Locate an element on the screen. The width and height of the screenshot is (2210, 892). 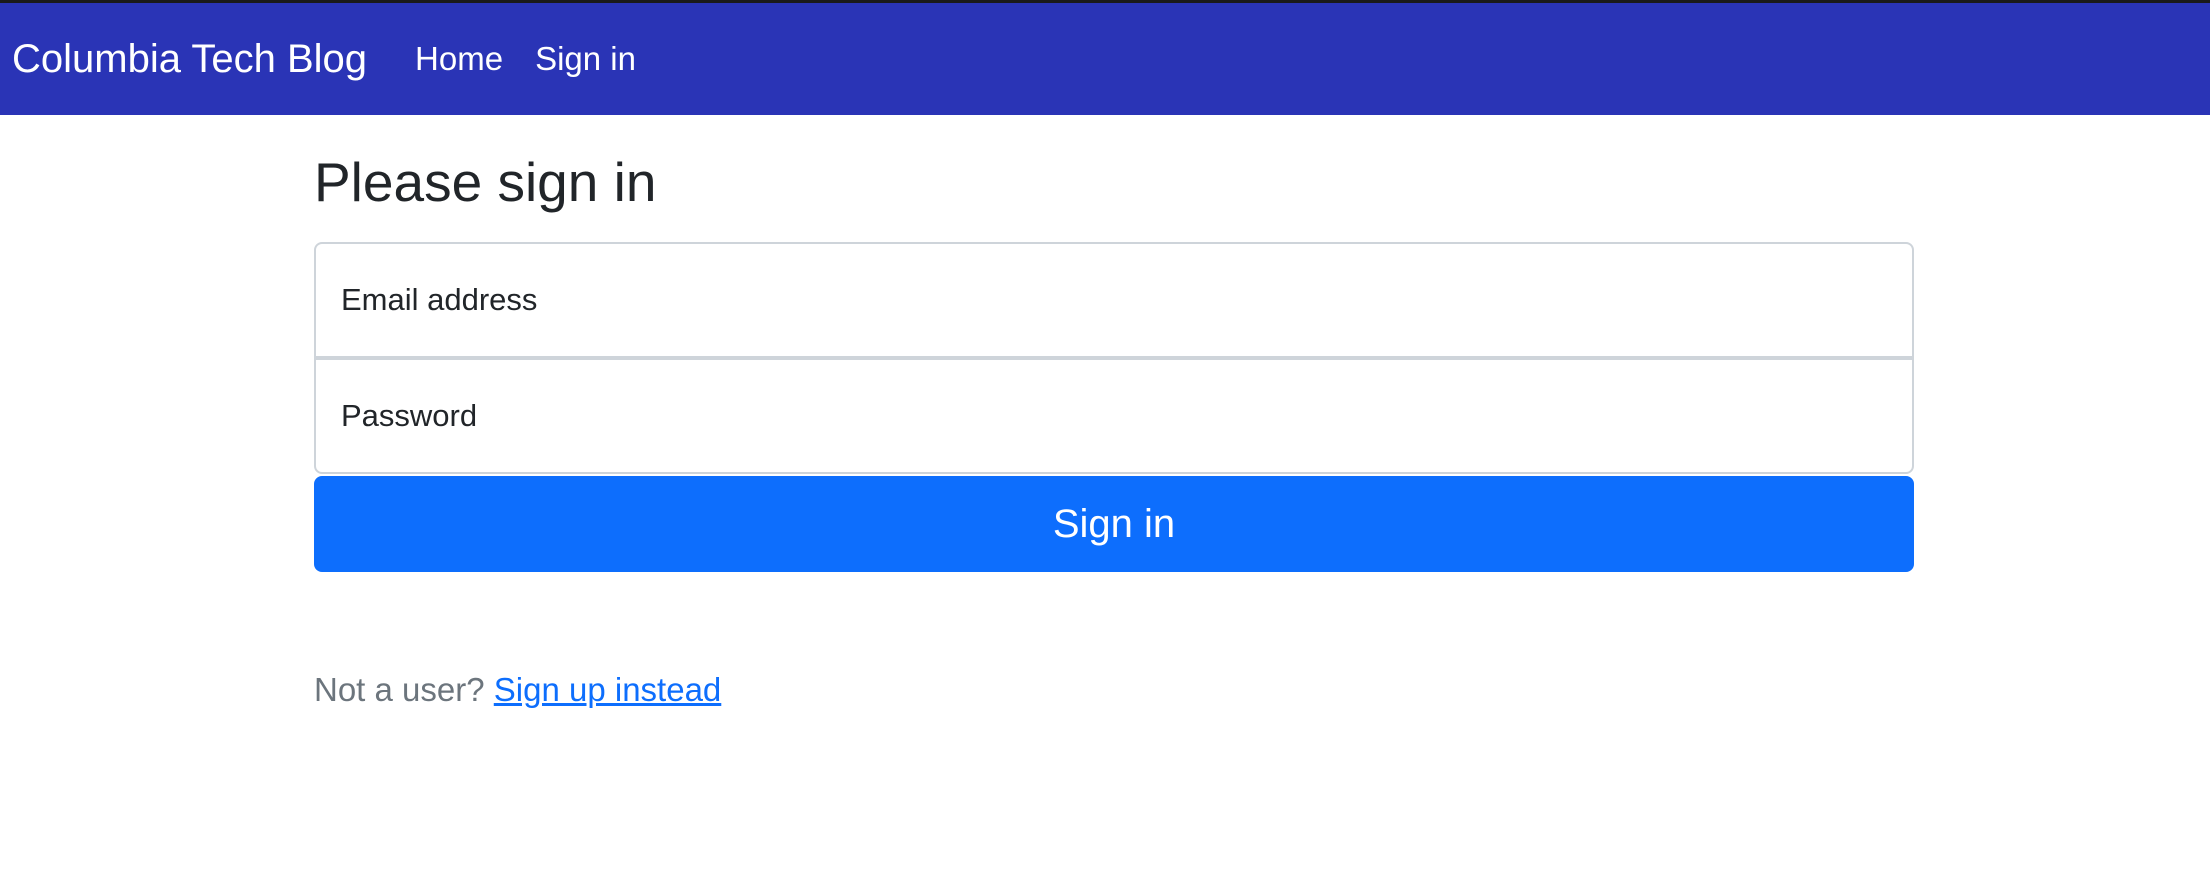
page-title: Please sign in is located at coordinates (485, 182).